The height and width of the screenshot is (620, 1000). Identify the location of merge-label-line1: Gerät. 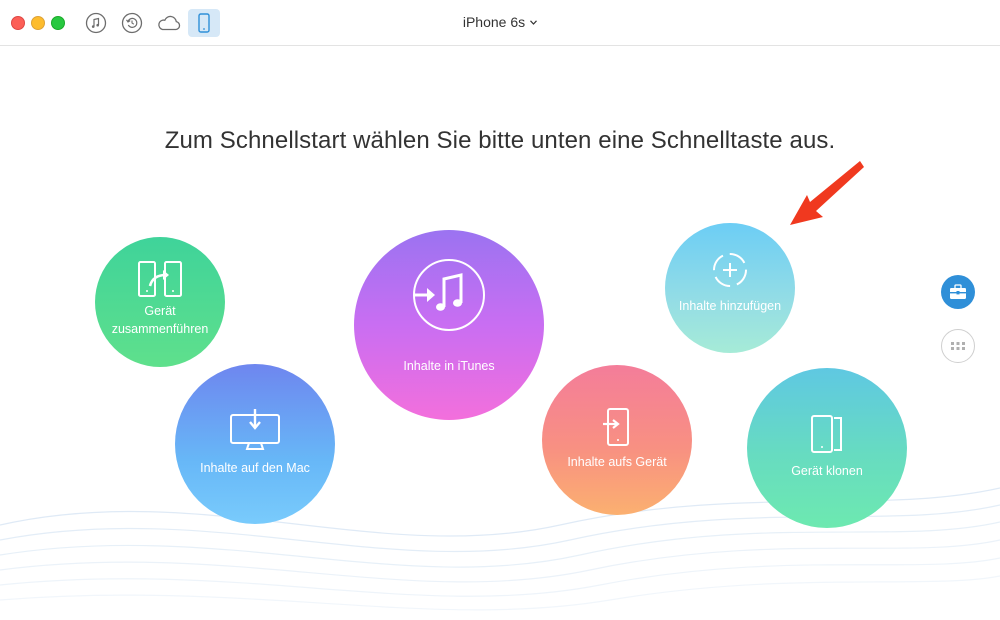
(160, 311).